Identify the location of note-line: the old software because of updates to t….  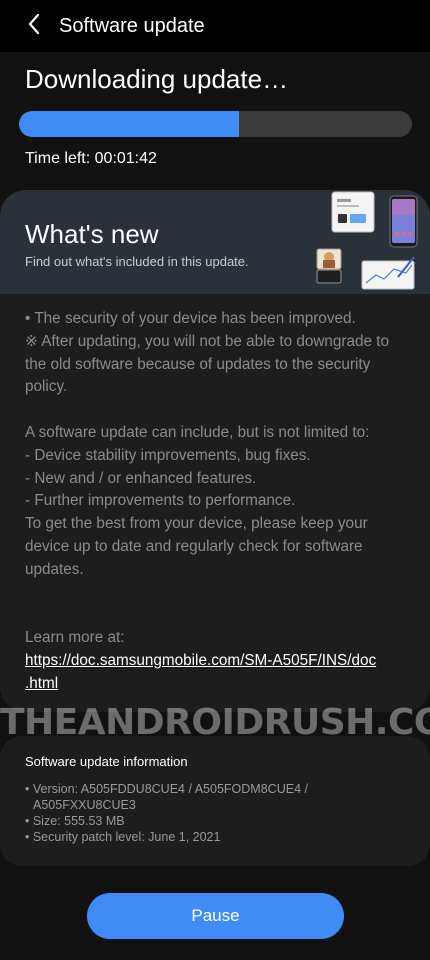
(198, 364).